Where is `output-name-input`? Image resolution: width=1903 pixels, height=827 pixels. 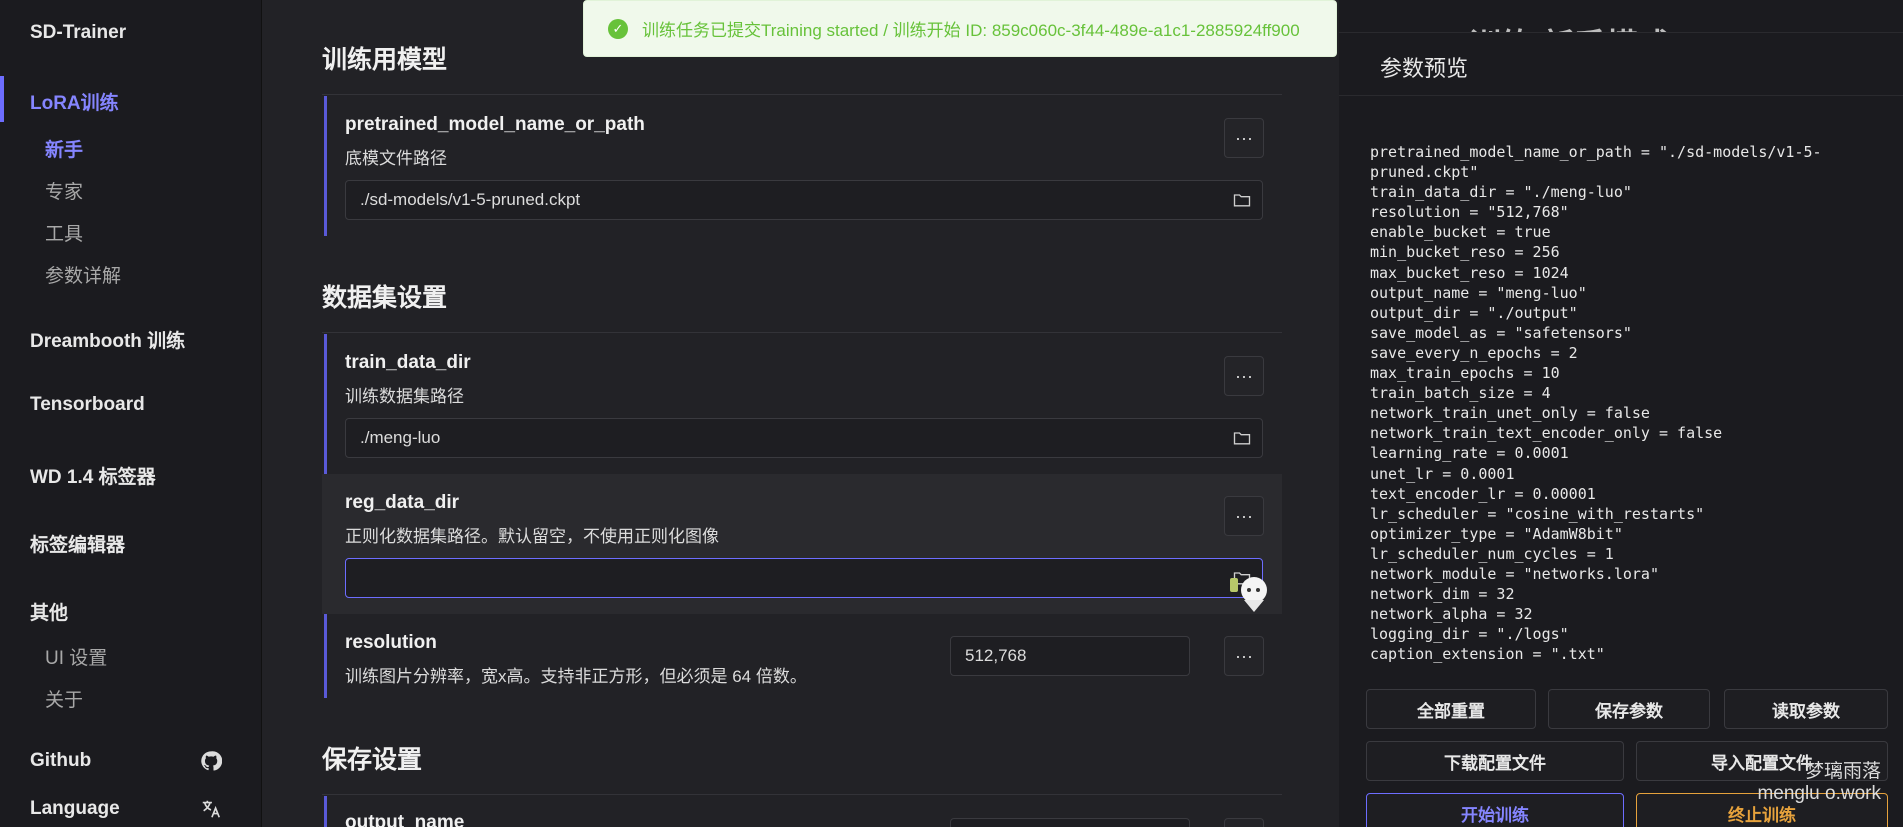 output-name-input is located at coordinates (1070, 822).